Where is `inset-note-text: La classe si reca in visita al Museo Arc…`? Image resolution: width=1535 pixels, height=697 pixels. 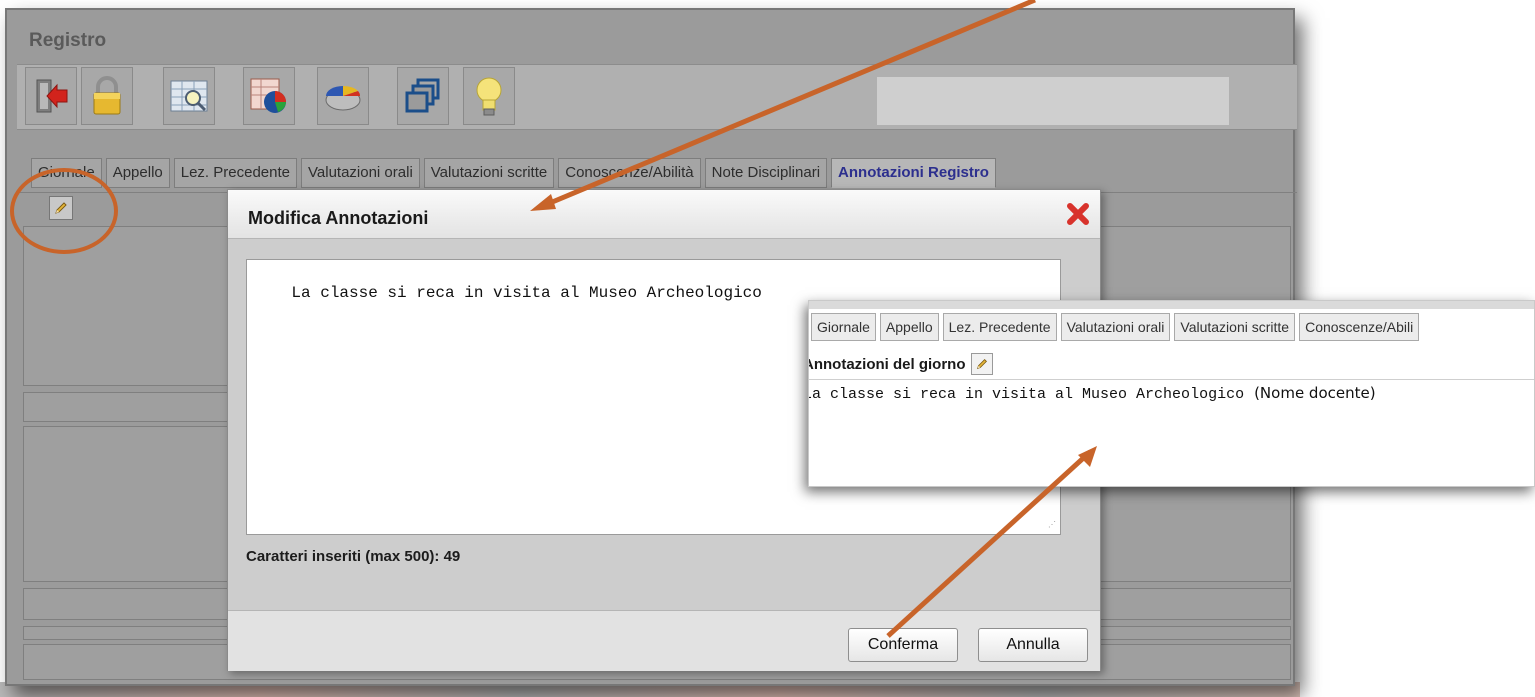
inset-note-text: La classe si reca in visita al Museo Arc… is located at coordinates (1026, 394).